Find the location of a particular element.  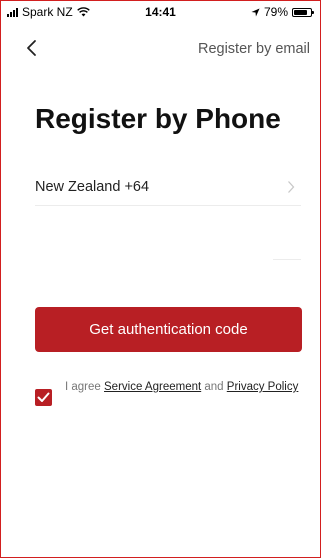

agreement-prefix: I agree is located at coordinates (83, 387).